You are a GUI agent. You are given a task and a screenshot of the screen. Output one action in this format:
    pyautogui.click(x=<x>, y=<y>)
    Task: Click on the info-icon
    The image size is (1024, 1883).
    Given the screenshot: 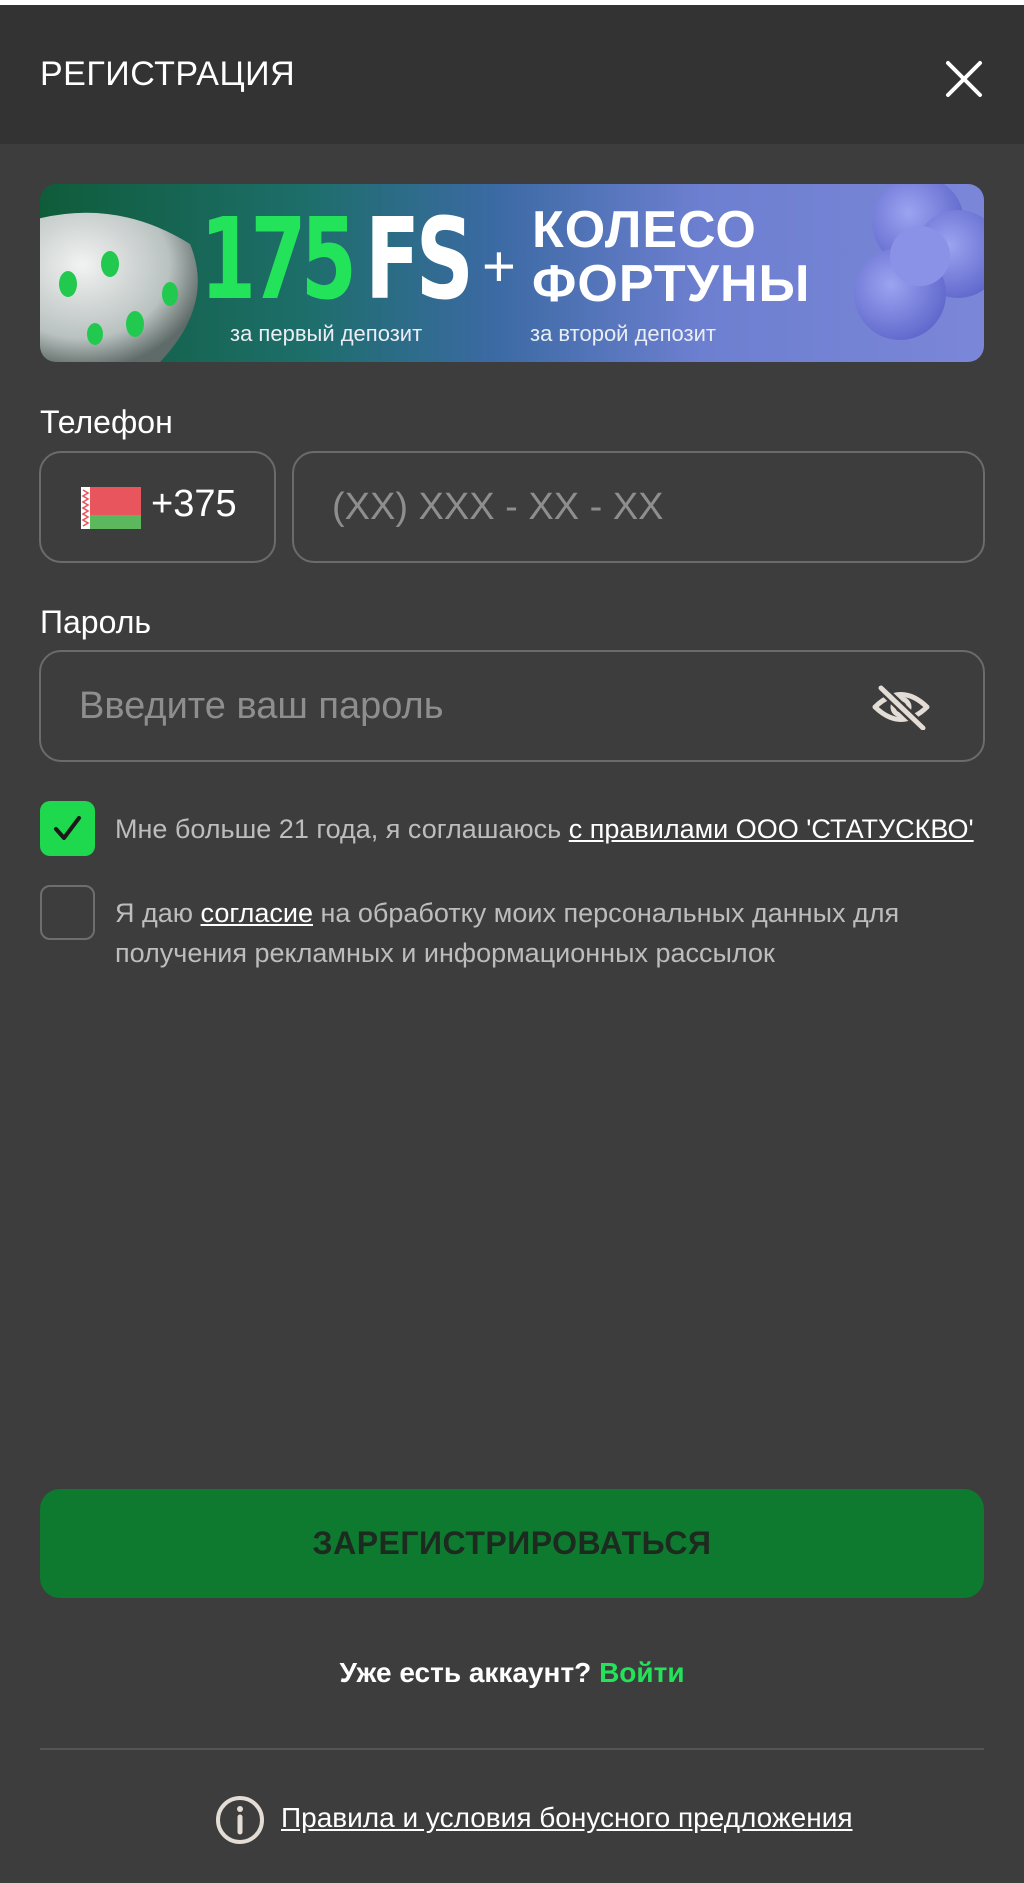 What is the action you would take?
    pyautogui.click(x=240, y=1820)
    